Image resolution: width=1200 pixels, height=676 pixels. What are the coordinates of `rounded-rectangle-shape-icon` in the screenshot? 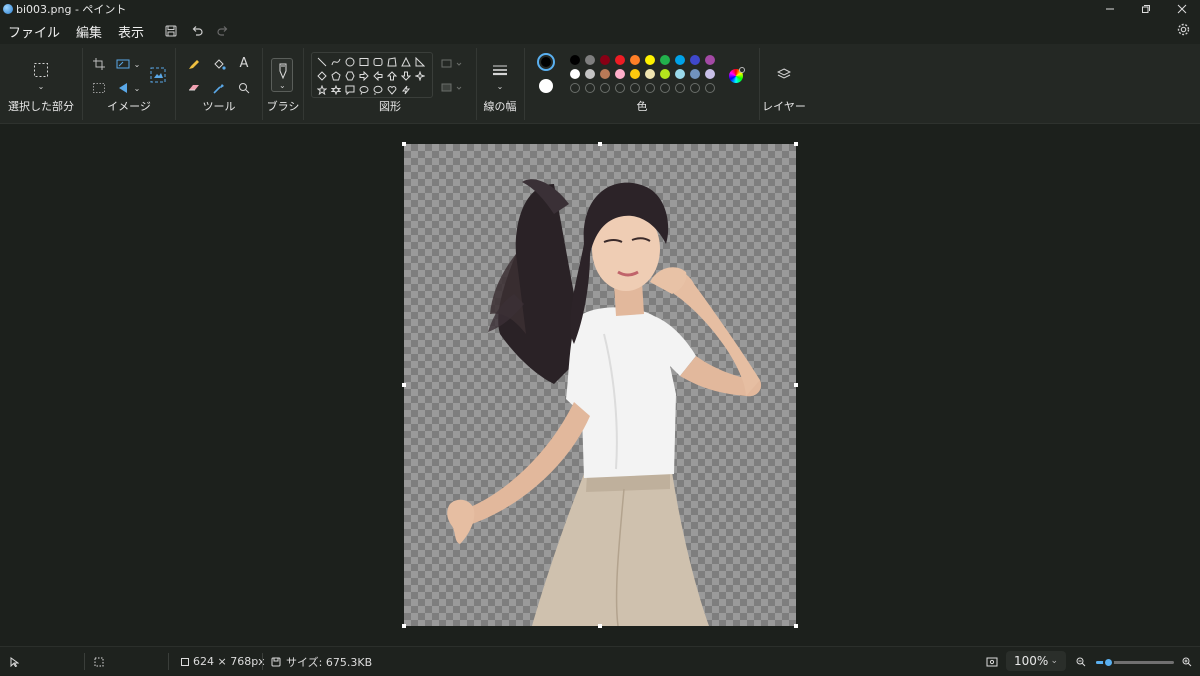 It's located at (378, 62).